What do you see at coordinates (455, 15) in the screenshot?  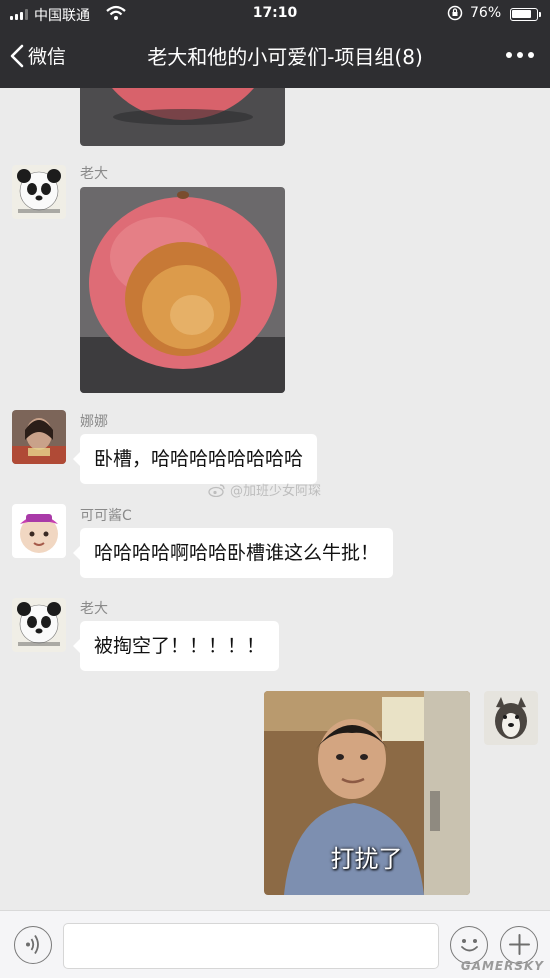 I see `orientation-lock-icon` at bounding box center [455, 15].